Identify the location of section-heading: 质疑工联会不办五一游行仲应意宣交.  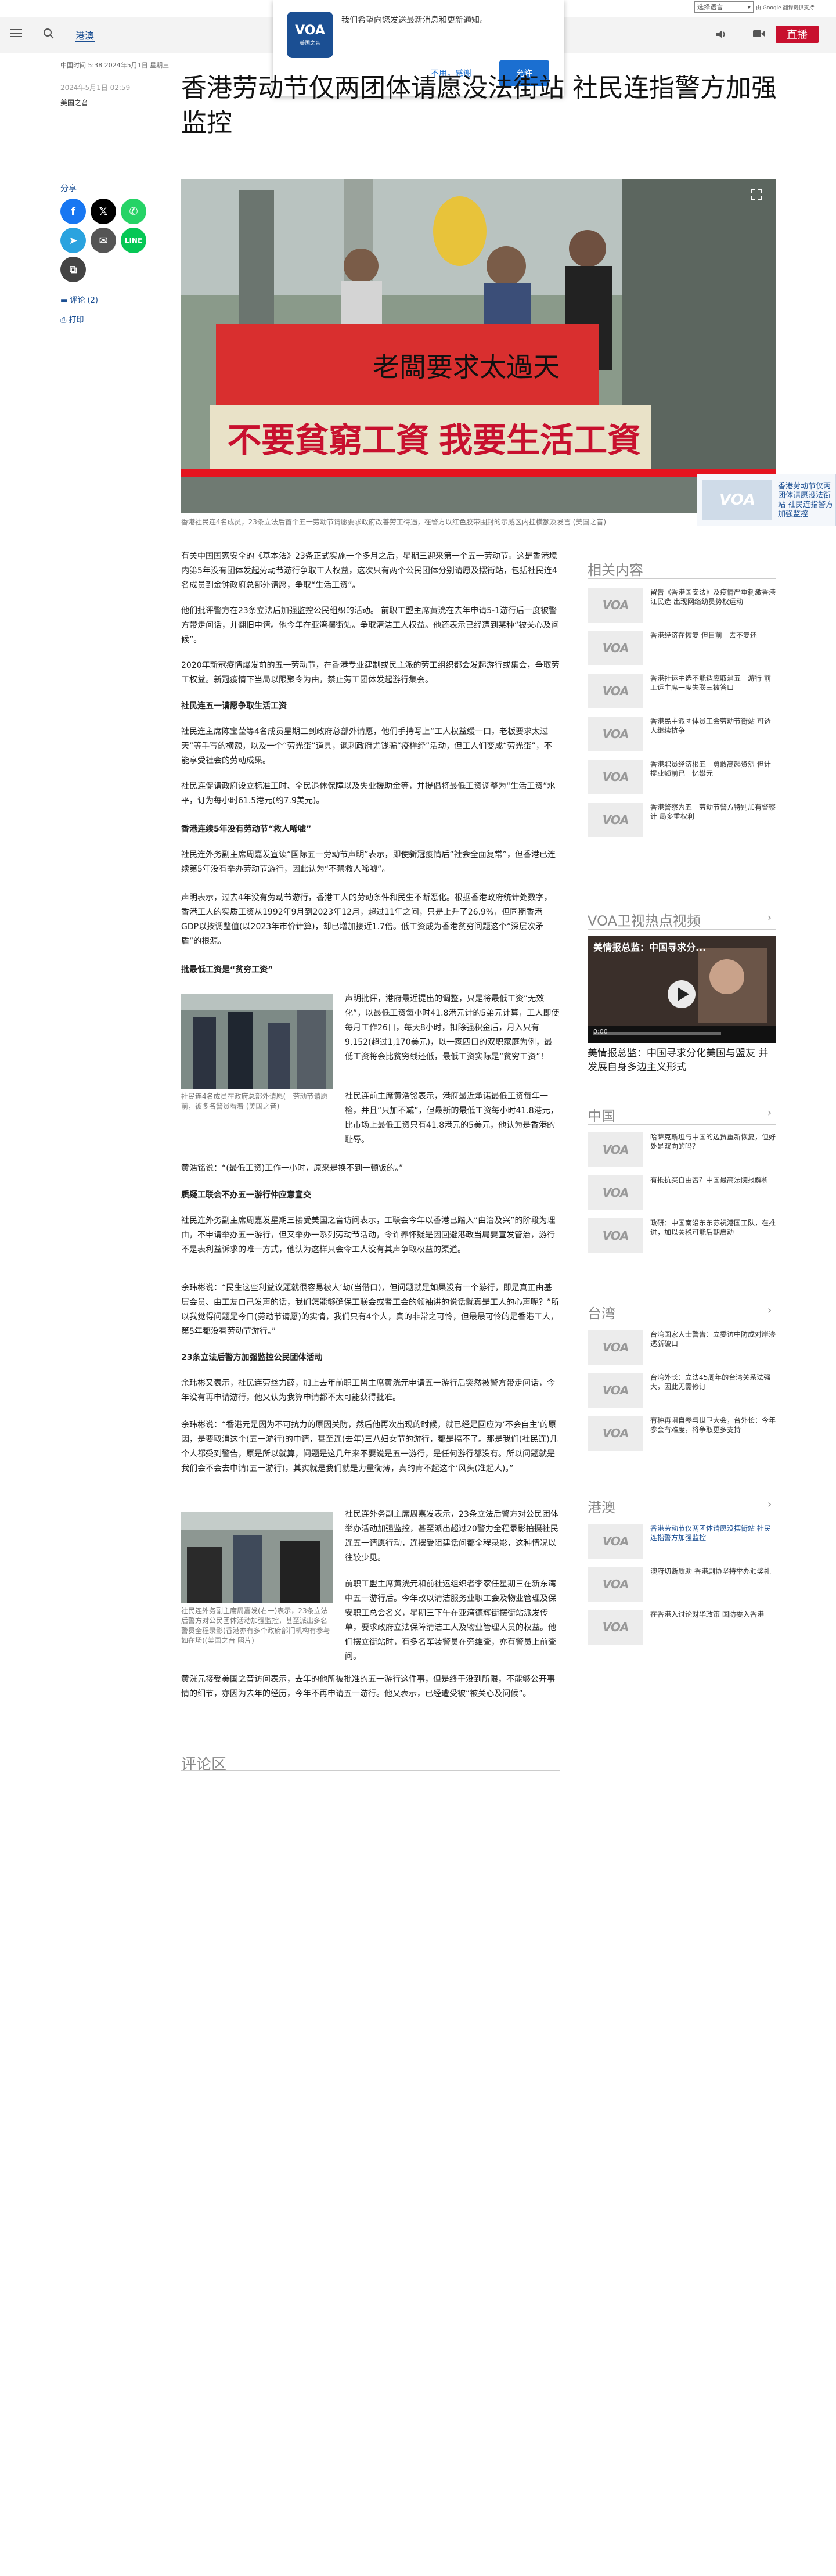
(246, 1195).